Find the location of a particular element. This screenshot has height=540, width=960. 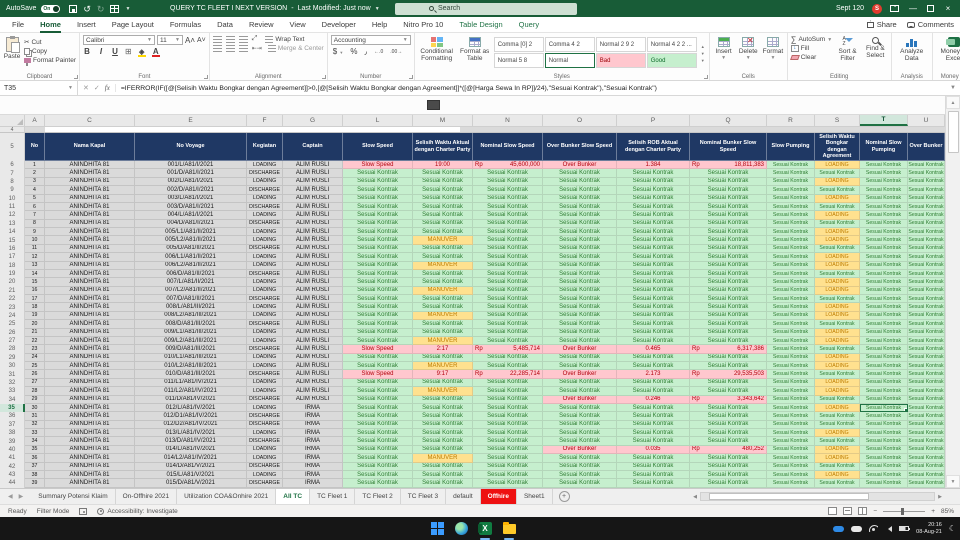

table-header-E: No Voyage is located at coordinates (191, 147).